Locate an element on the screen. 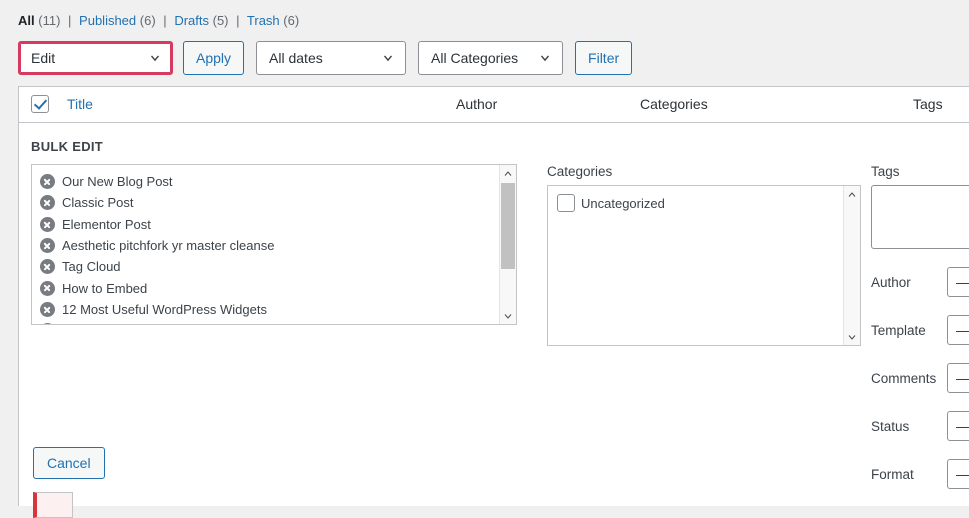 The height and width of the screenshot is (518, 969). comments-select: — is located at coordinates (958, 378).